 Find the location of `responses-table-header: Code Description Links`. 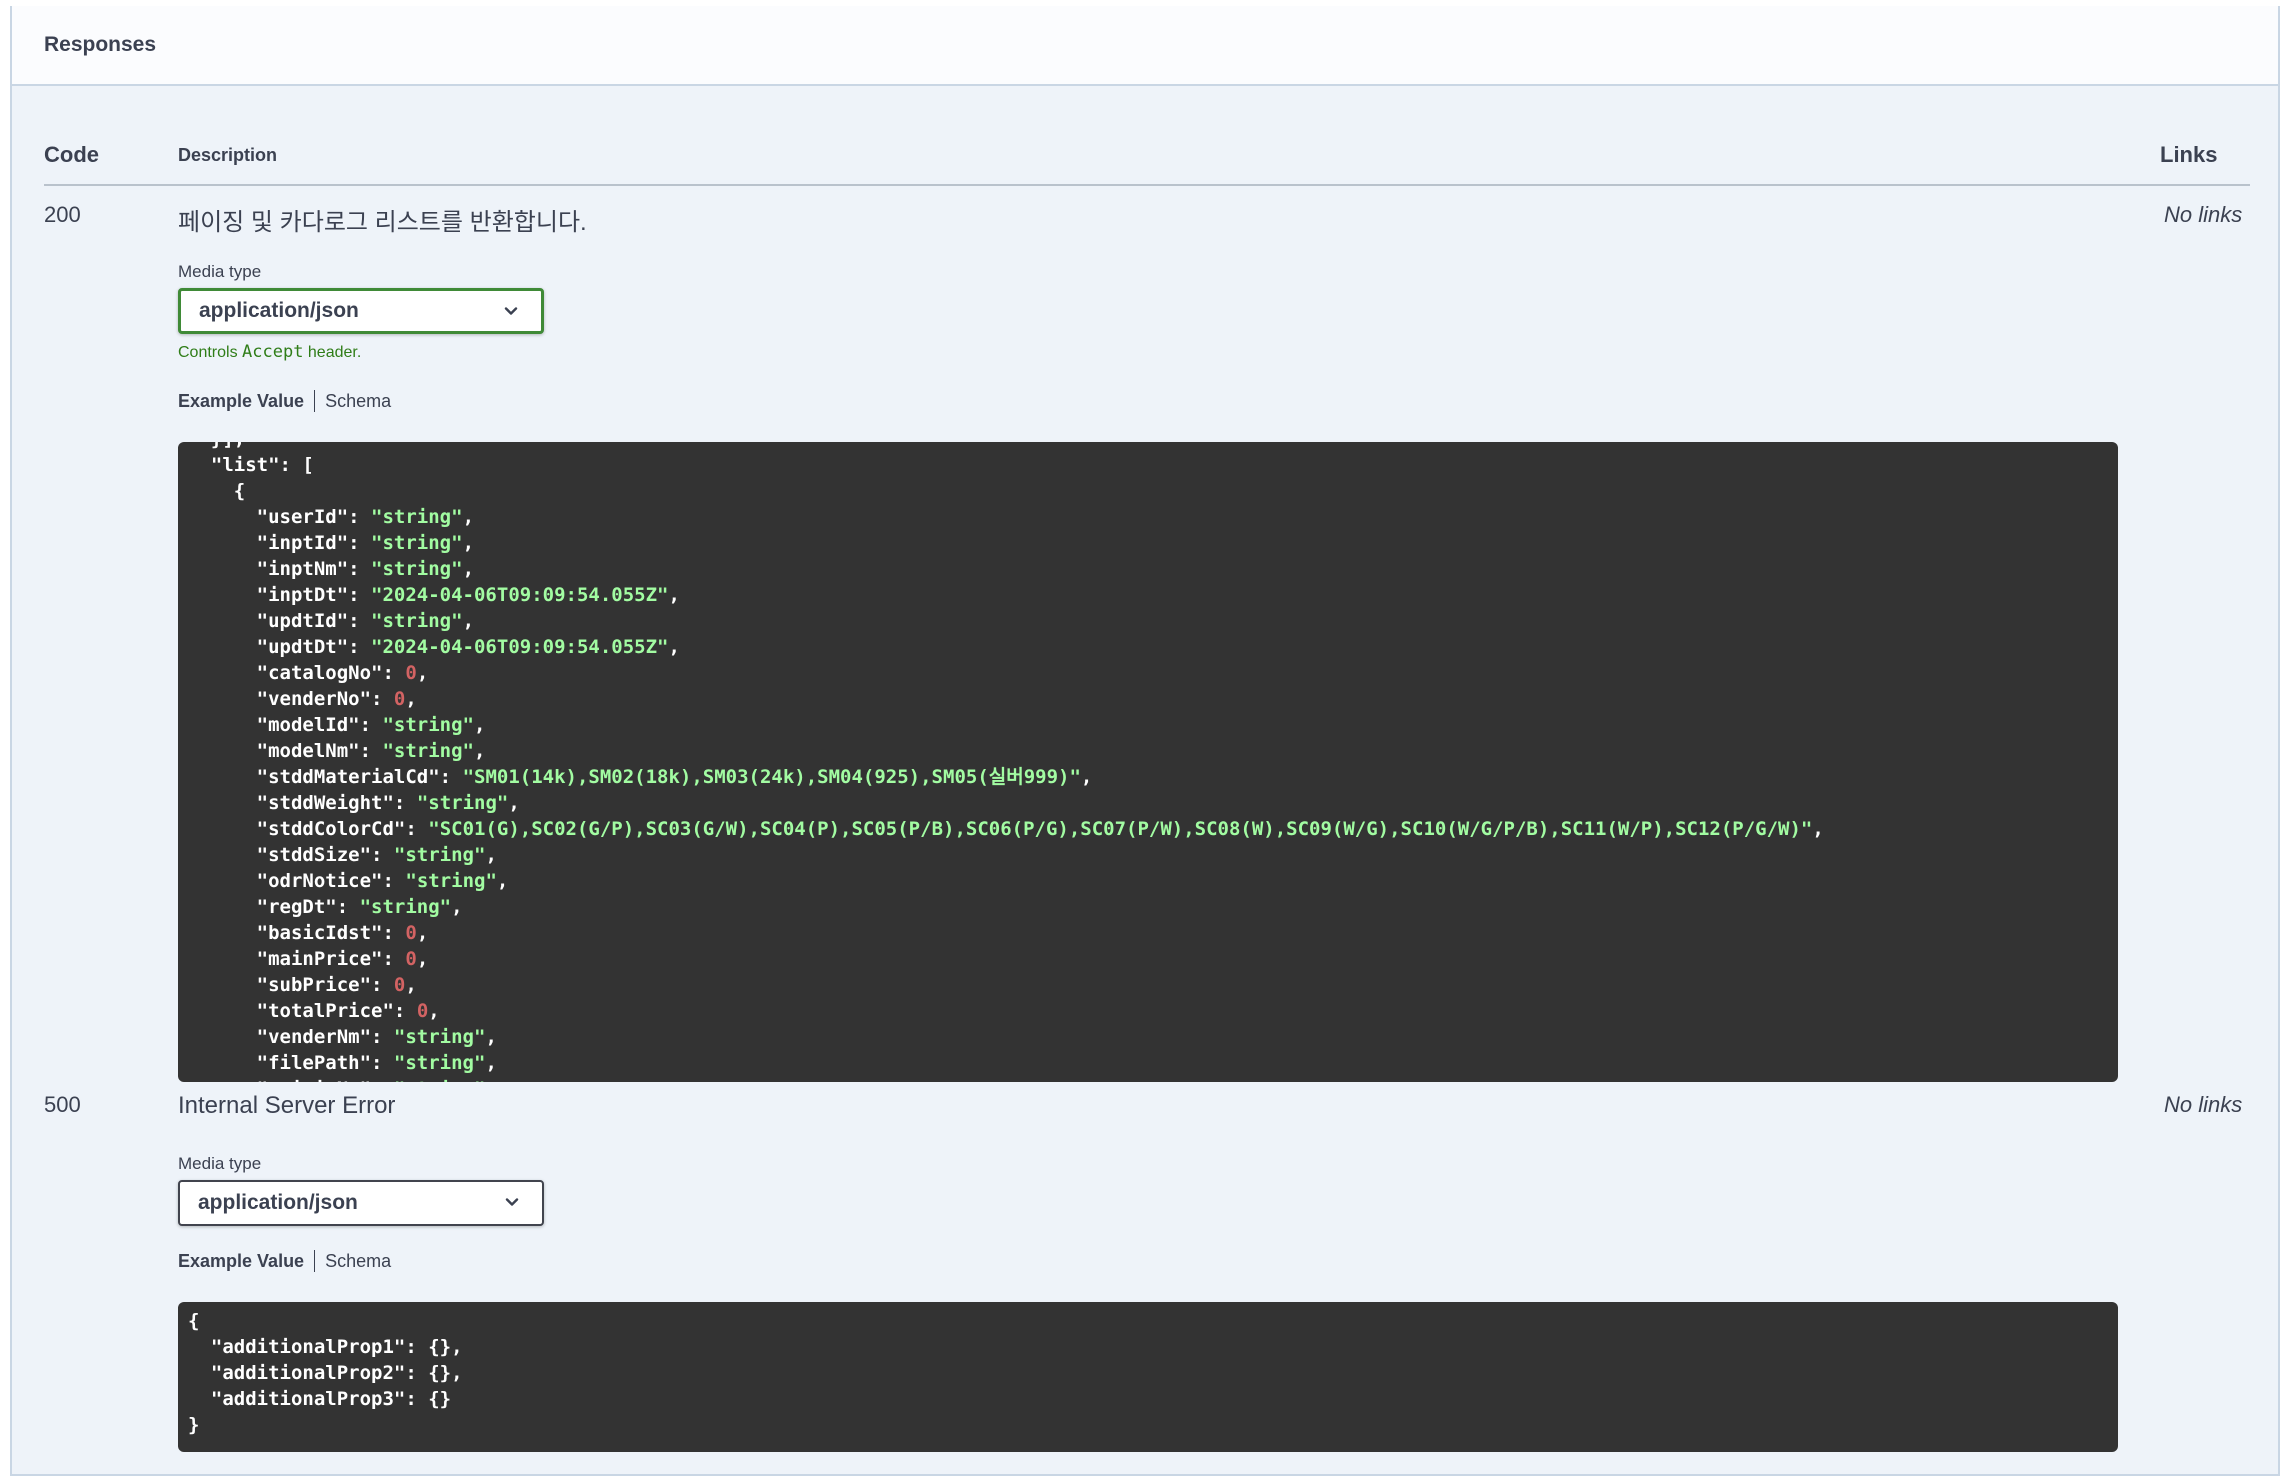

responses-table-header: Code Description Links is located at coordinates (1147, 156).